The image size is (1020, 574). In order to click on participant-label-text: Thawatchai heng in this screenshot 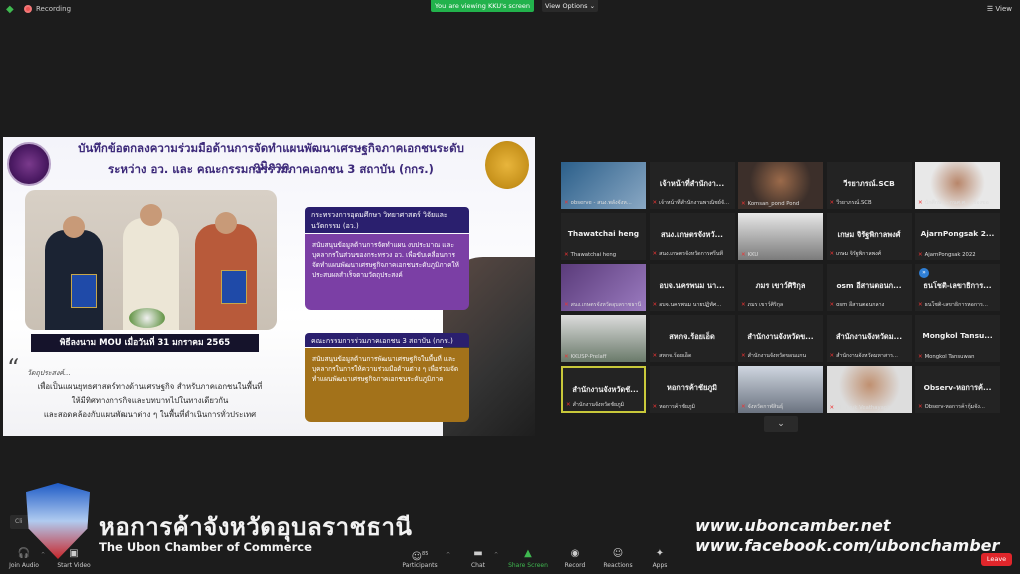, I will do `click(593, 255)`.